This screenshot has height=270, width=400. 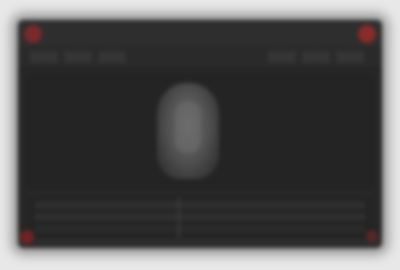 I want to click on playhead, so click(x=179, y=217).